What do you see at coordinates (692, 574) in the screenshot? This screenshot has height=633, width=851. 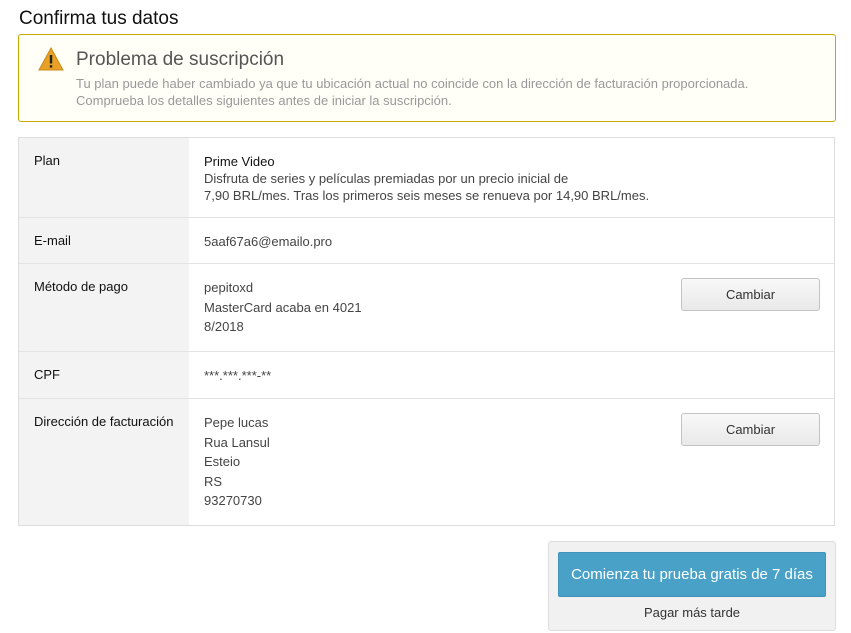 I see `start-trial-button: Comienza tu prueba gratis de 7 días` at bounding box center [692, 574].